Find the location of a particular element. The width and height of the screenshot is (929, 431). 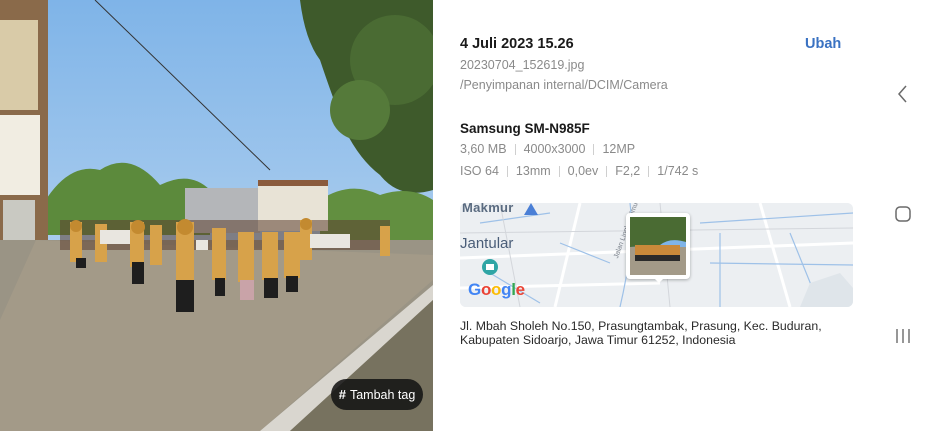

file-specs-row: 3,60 MB 4000x3000 12MP is located at coordinates (547, 149).